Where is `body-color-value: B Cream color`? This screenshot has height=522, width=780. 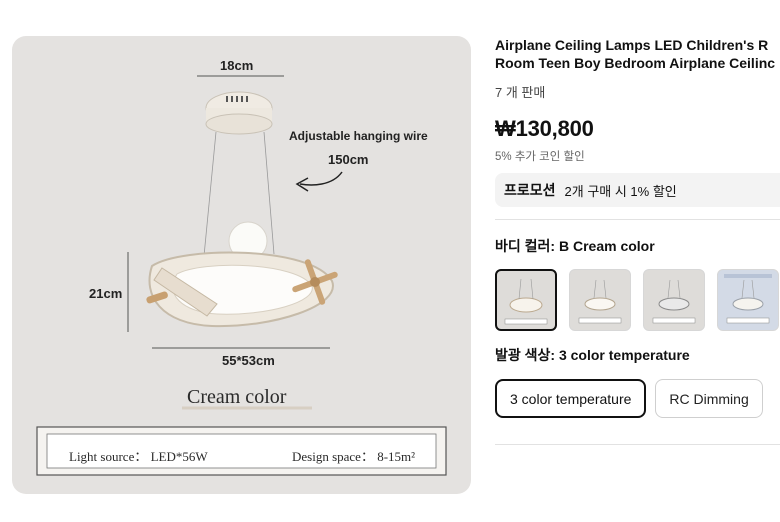 body-color-value: B Cream color is located at coordinates (606, 246).